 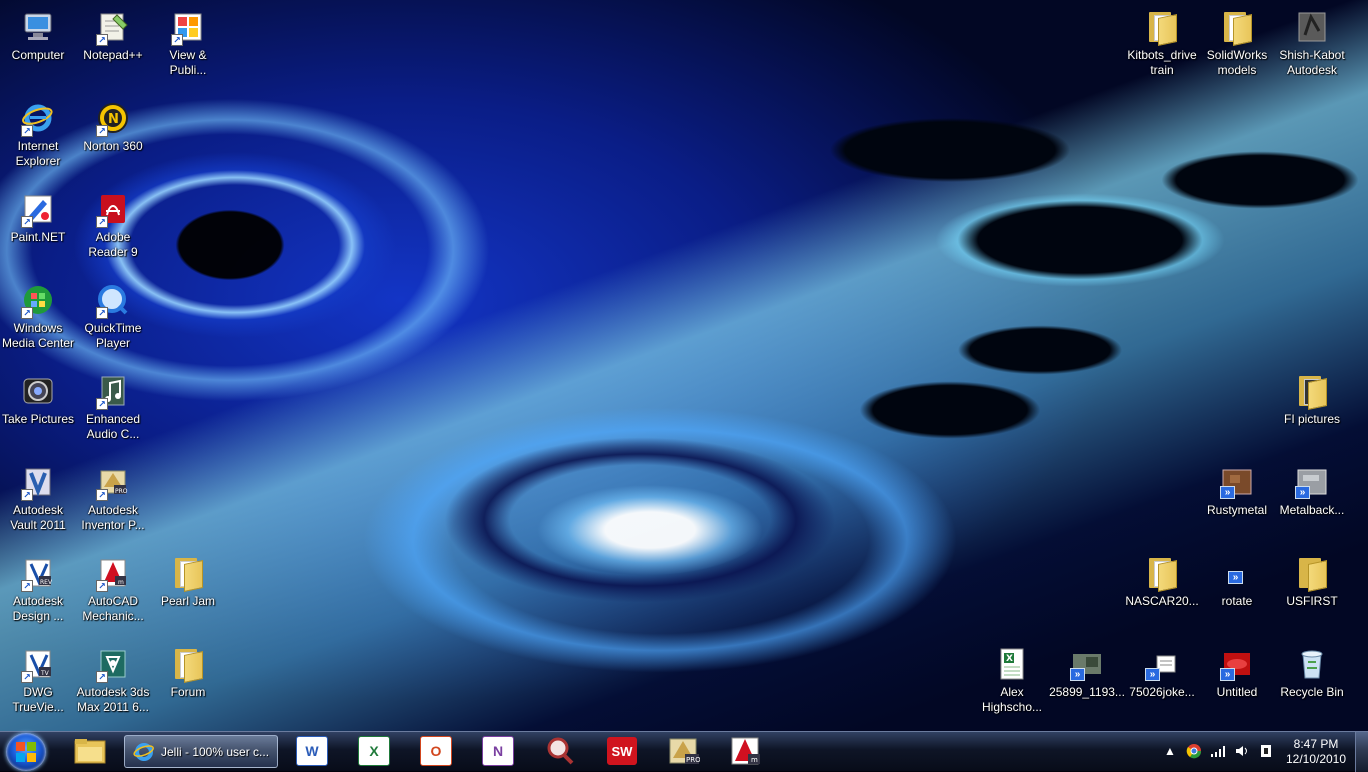 What do you see at coordinates (113, 48) in the screenshot?
I see `desktop-icon-notepad-plus-plus: ↗ Notepad++` at bounding box center [113, 48].